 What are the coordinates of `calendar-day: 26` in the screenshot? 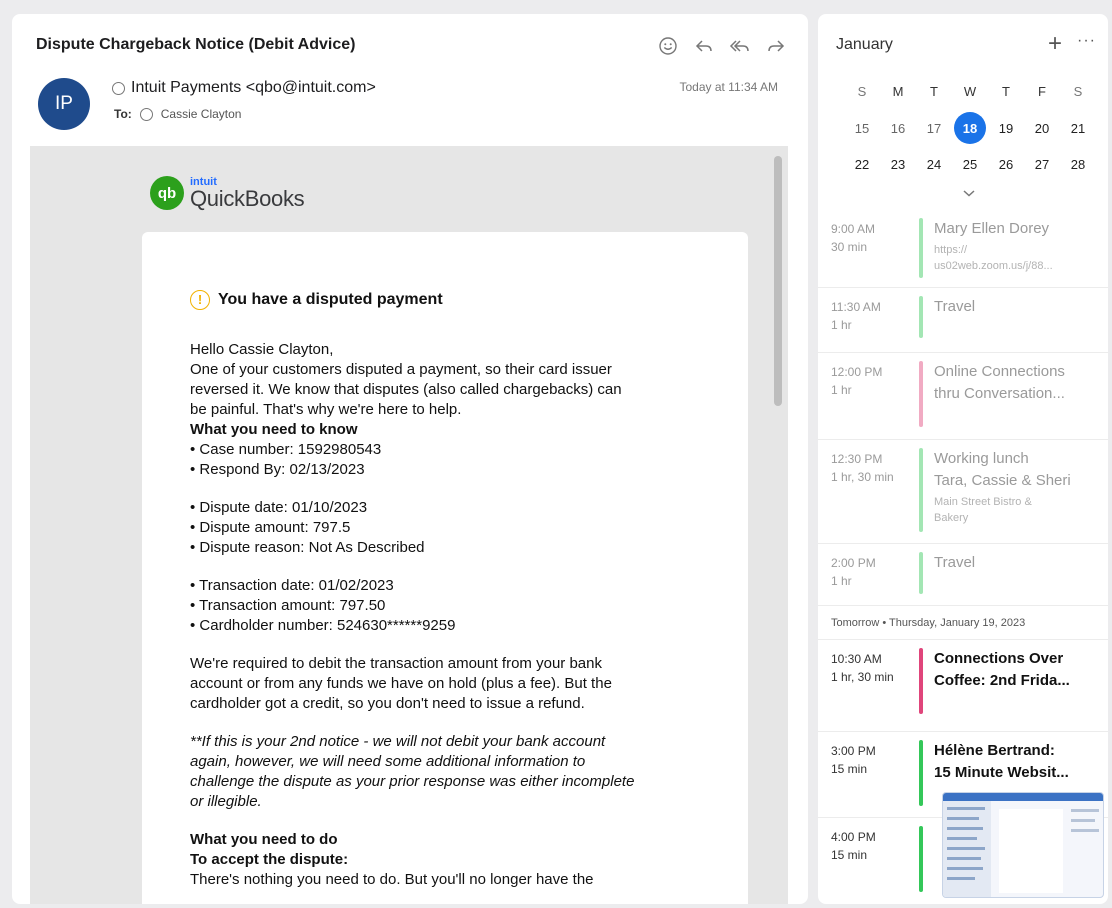 It's located at (1006, 164).